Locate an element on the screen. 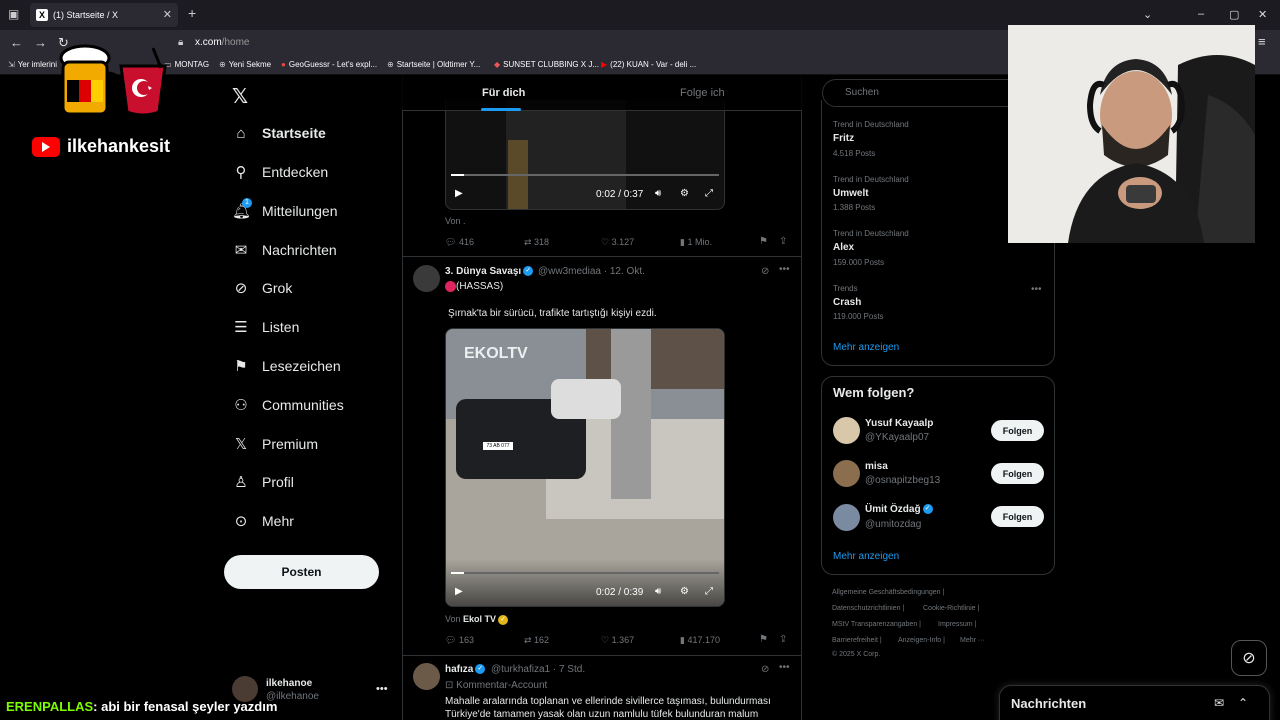 The image size is (1280, 720). bookmark-item: ⊕ Yeni Sekme is located at coordinates (245, 64).